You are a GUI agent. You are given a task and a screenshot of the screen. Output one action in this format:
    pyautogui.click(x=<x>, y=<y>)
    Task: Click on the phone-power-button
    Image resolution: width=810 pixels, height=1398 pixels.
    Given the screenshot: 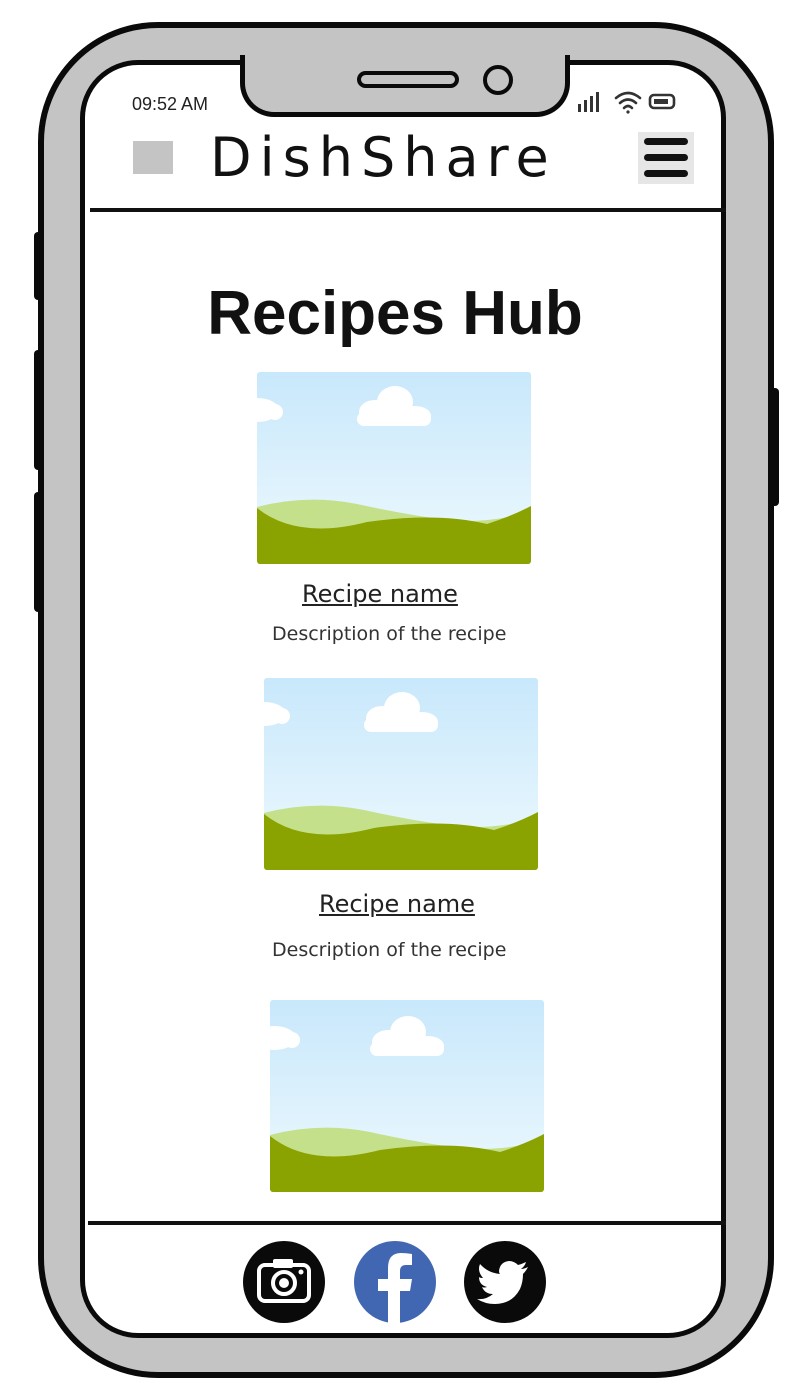 What is the action you would take?
    pyautogui.click(x=774, y=447)
    